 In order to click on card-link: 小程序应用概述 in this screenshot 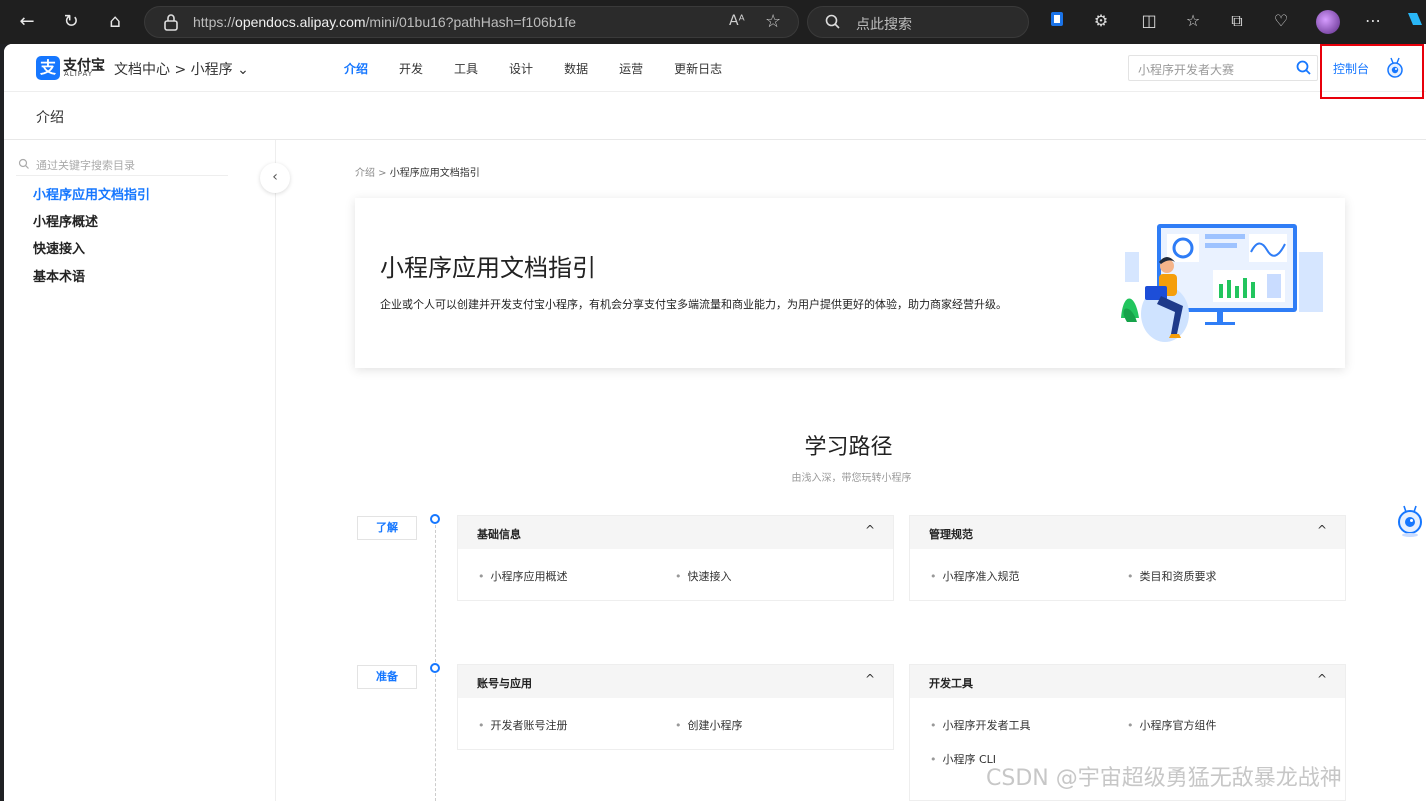, I will do `click(523, 576)`.